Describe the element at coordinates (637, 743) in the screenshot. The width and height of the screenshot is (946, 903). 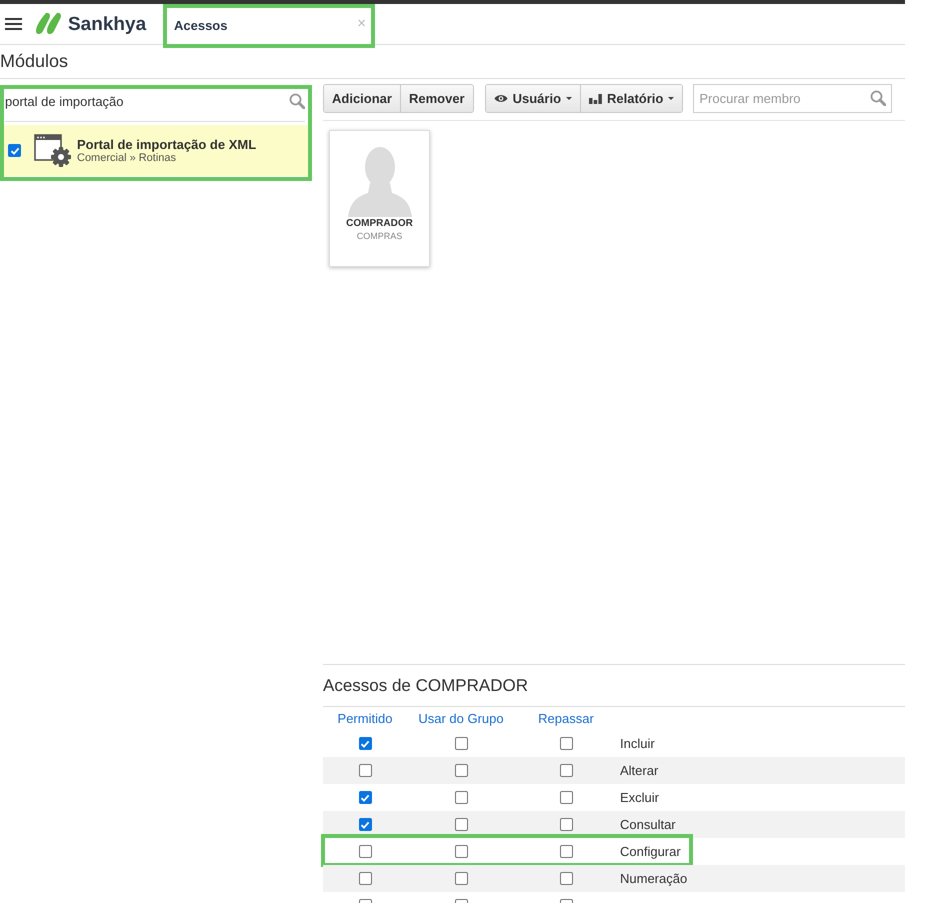
I see `permission-label: Incluir` at that location.